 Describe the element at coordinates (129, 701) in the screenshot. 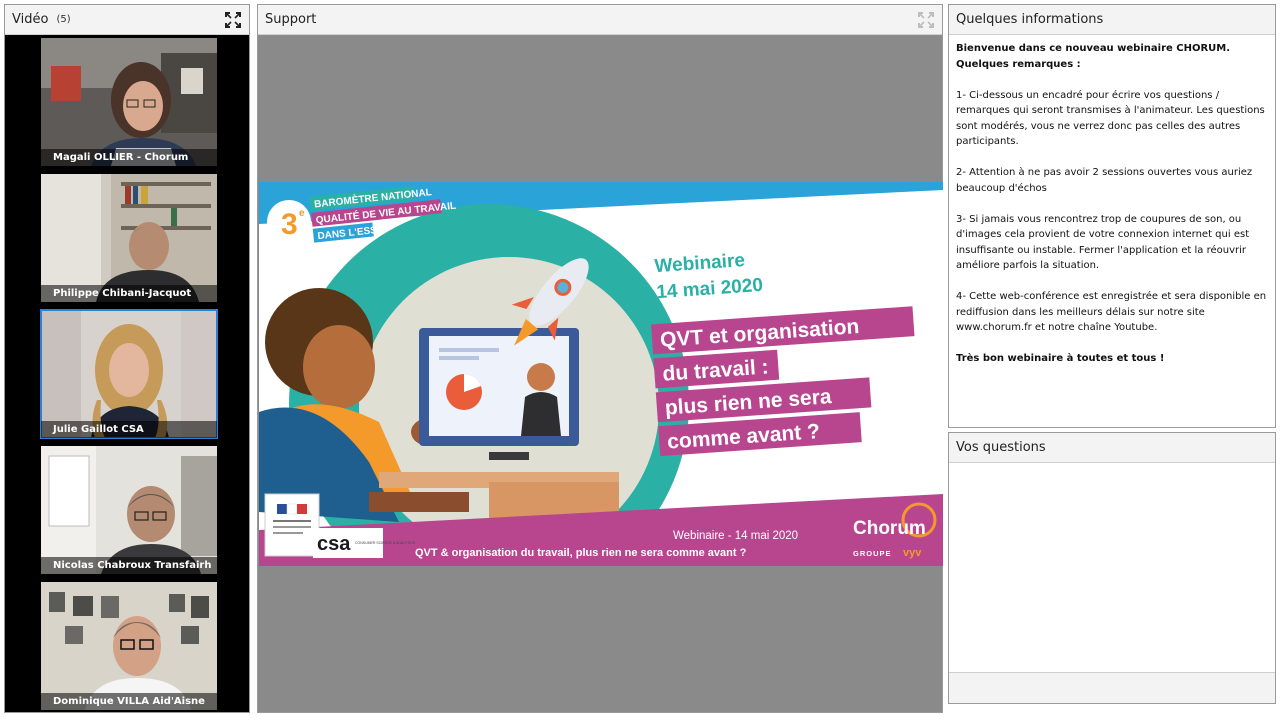

I see `participant-name: Dominique VILLA Aid'Aisne` at that location.